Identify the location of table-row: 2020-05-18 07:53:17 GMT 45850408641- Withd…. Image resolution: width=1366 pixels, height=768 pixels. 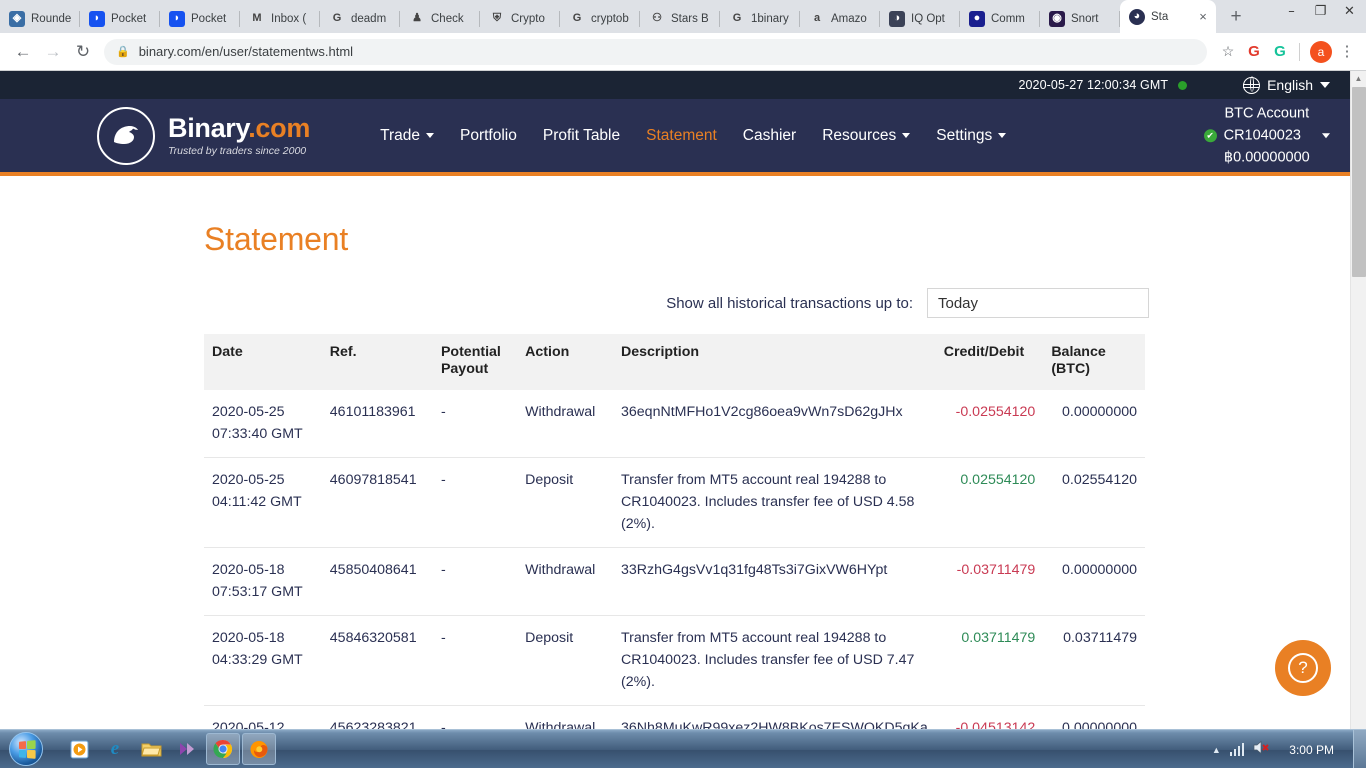
(674, 582).